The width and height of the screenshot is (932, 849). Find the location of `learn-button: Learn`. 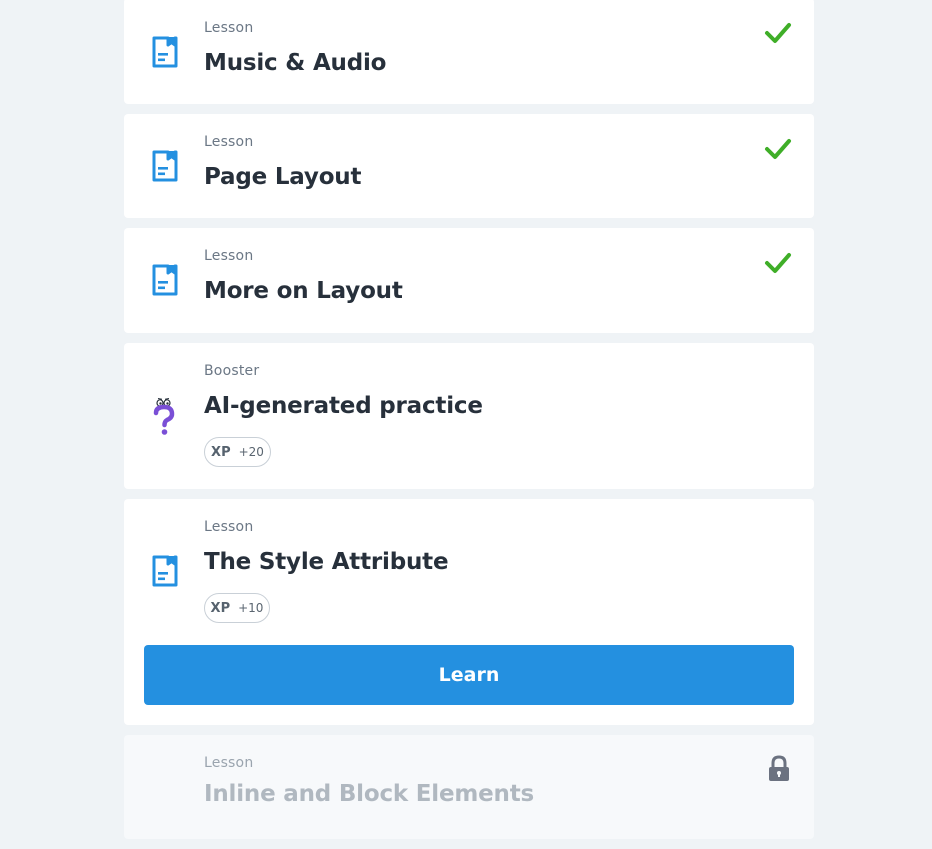

learn-button: Learn is located at coordinates (469, 675).